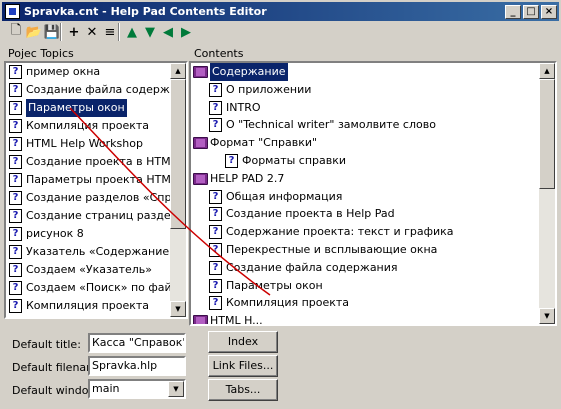 The image size is (561, 409). What do you see at coordinates (107, 179) in the screenshot?
I see `topic-label: Параметры проекта HTML Help` at bounding box center [107, 179].